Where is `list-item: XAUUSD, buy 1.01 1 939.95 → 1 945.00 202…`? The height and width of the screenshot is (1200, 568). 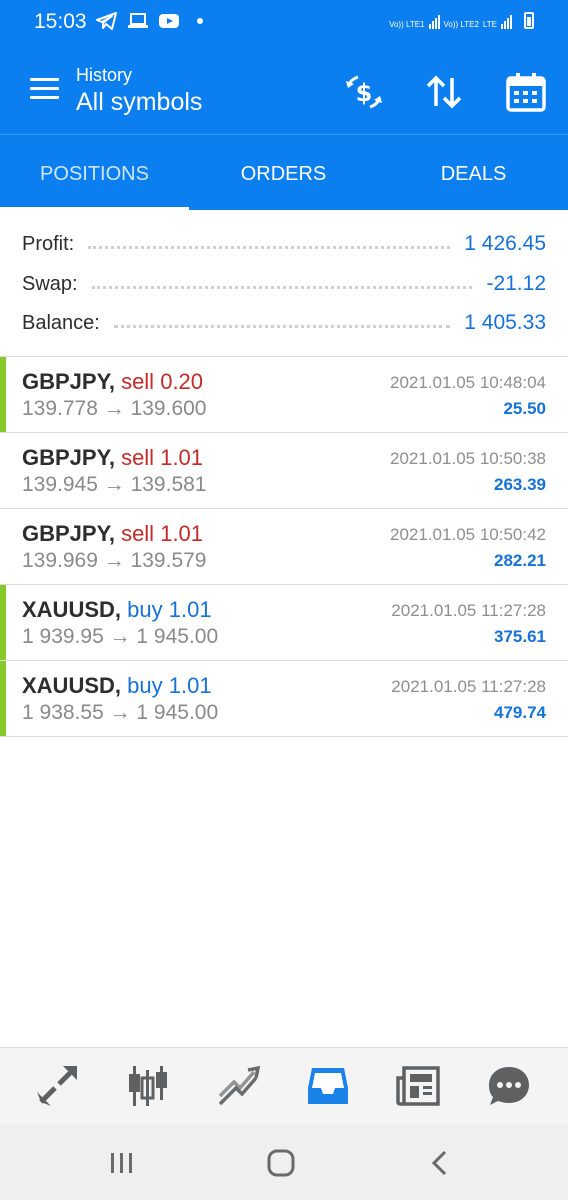 list-item: XAUUSD, buy 1.01 1 939.95 → 1 945.00 202… is located at coordinates (284, 623).